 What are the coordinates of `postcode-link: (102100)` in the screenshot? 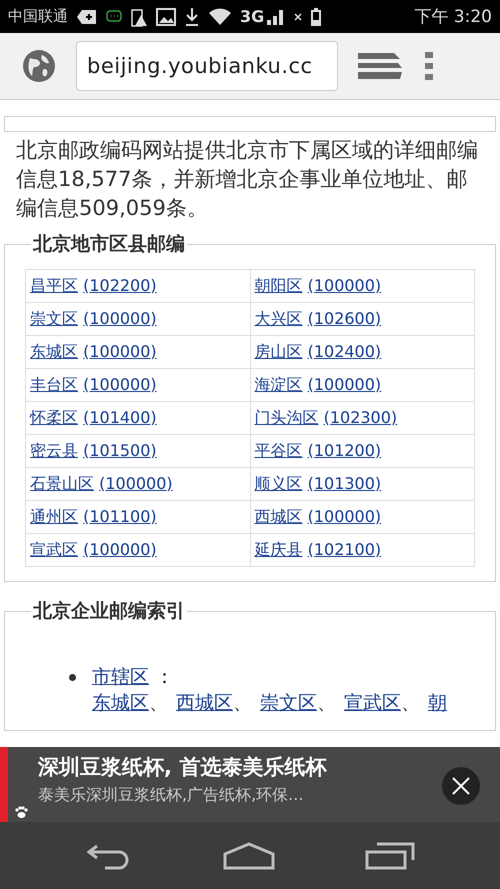 It's located at (345, 549).